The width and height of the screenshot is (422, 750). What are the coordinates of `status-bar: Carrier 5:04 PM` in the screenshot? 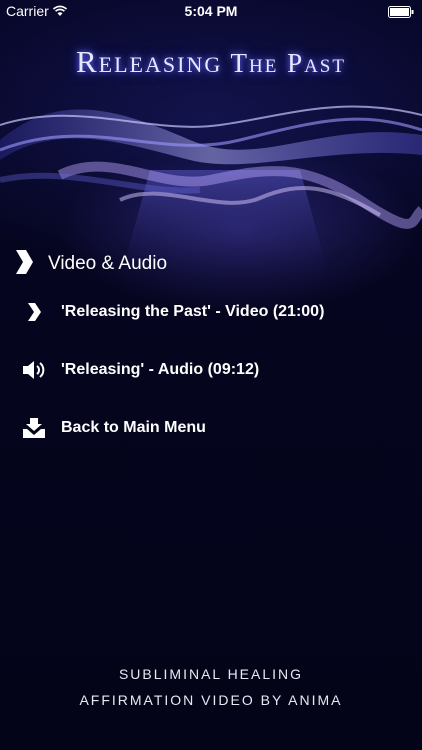 It's located at (211, 11).